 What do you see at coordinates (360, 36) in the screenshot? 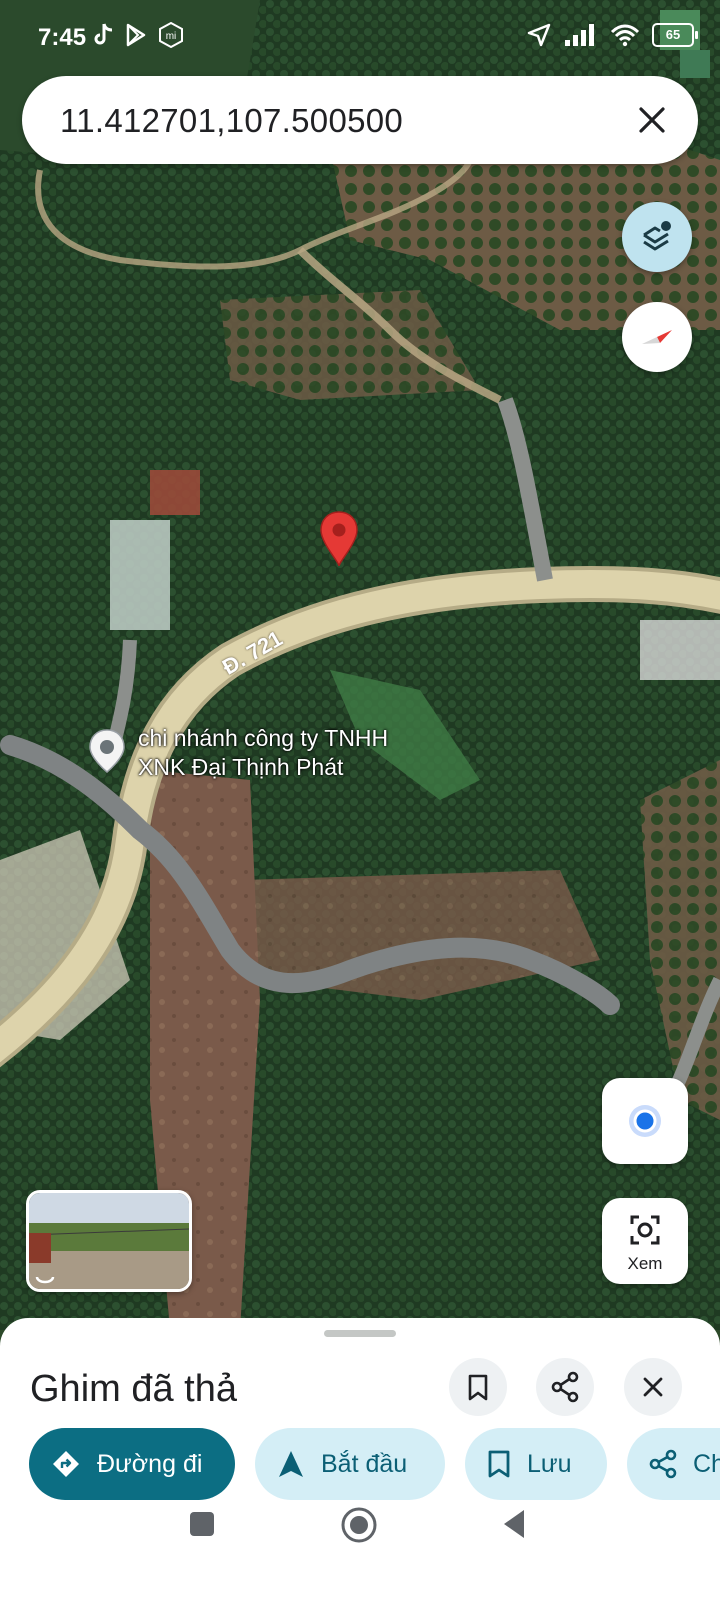
I see `status-bar: 7:45 mi 65` at bounding box center [360, 36].